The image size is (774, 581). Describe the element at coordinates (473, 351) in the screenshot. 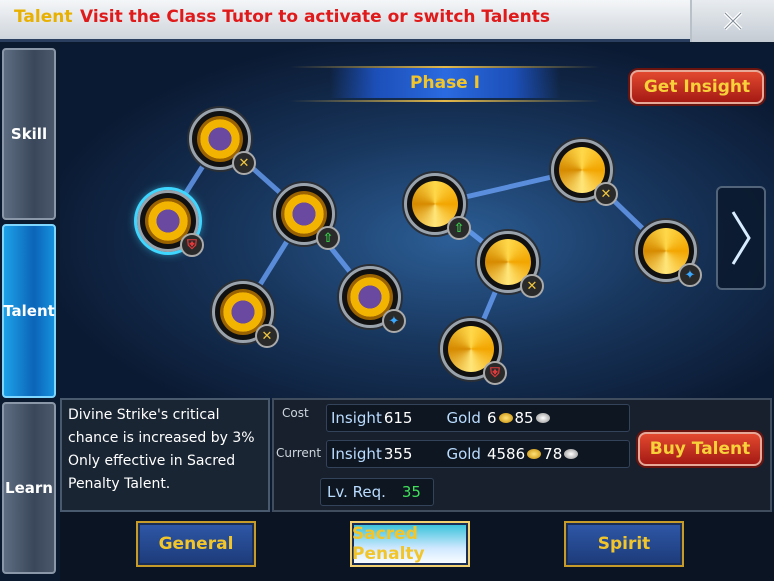

I see `talent-node: ⛨` at that location.